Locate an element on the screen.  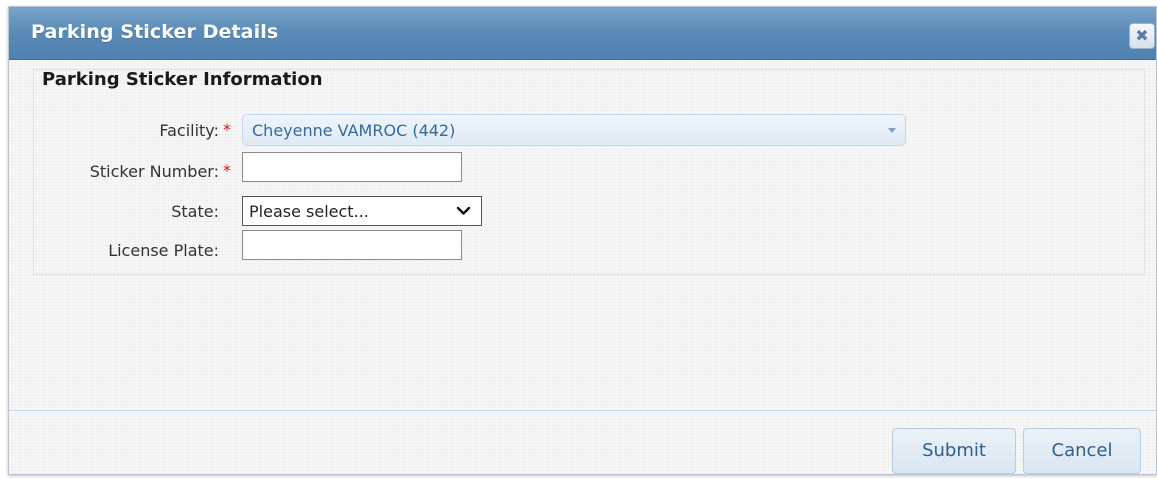
dropdown-arrow-icon is located at coordinates (892, 130).